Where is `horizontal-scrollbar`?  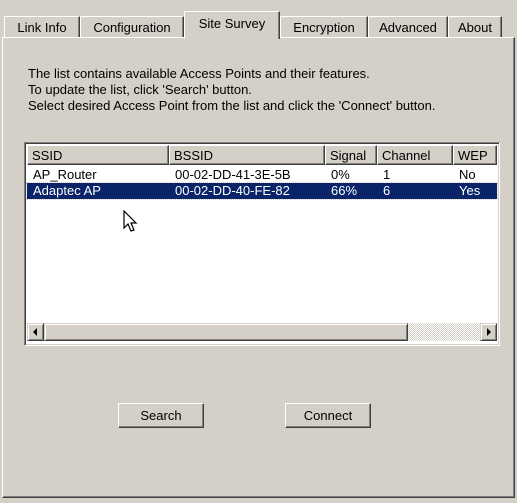
horizontal-scrollbar is located at coordinates (262, 332).